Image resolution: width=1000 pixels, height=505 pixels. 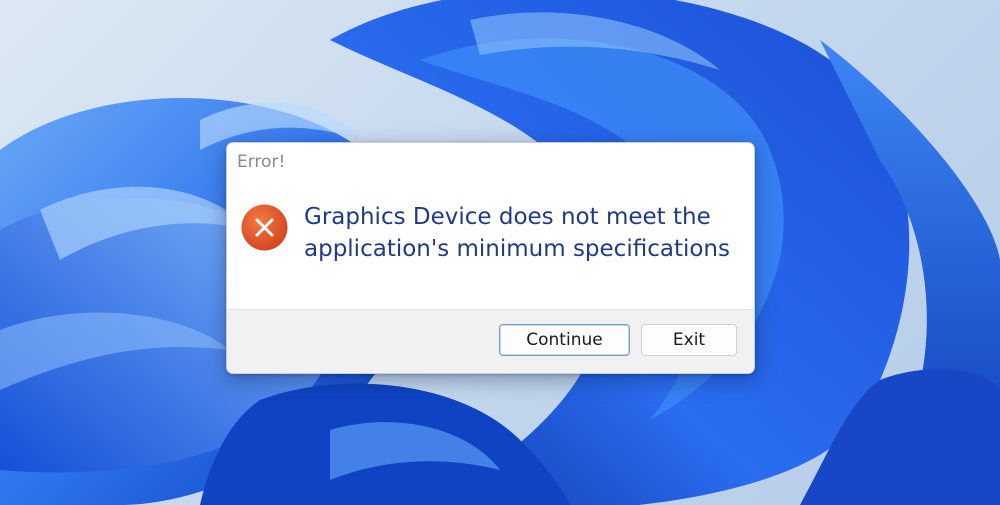 What do you see at coordinates (261, 162) in the screenshot?
I see `dialog-title: Error!` at bounding box center [261, 162].